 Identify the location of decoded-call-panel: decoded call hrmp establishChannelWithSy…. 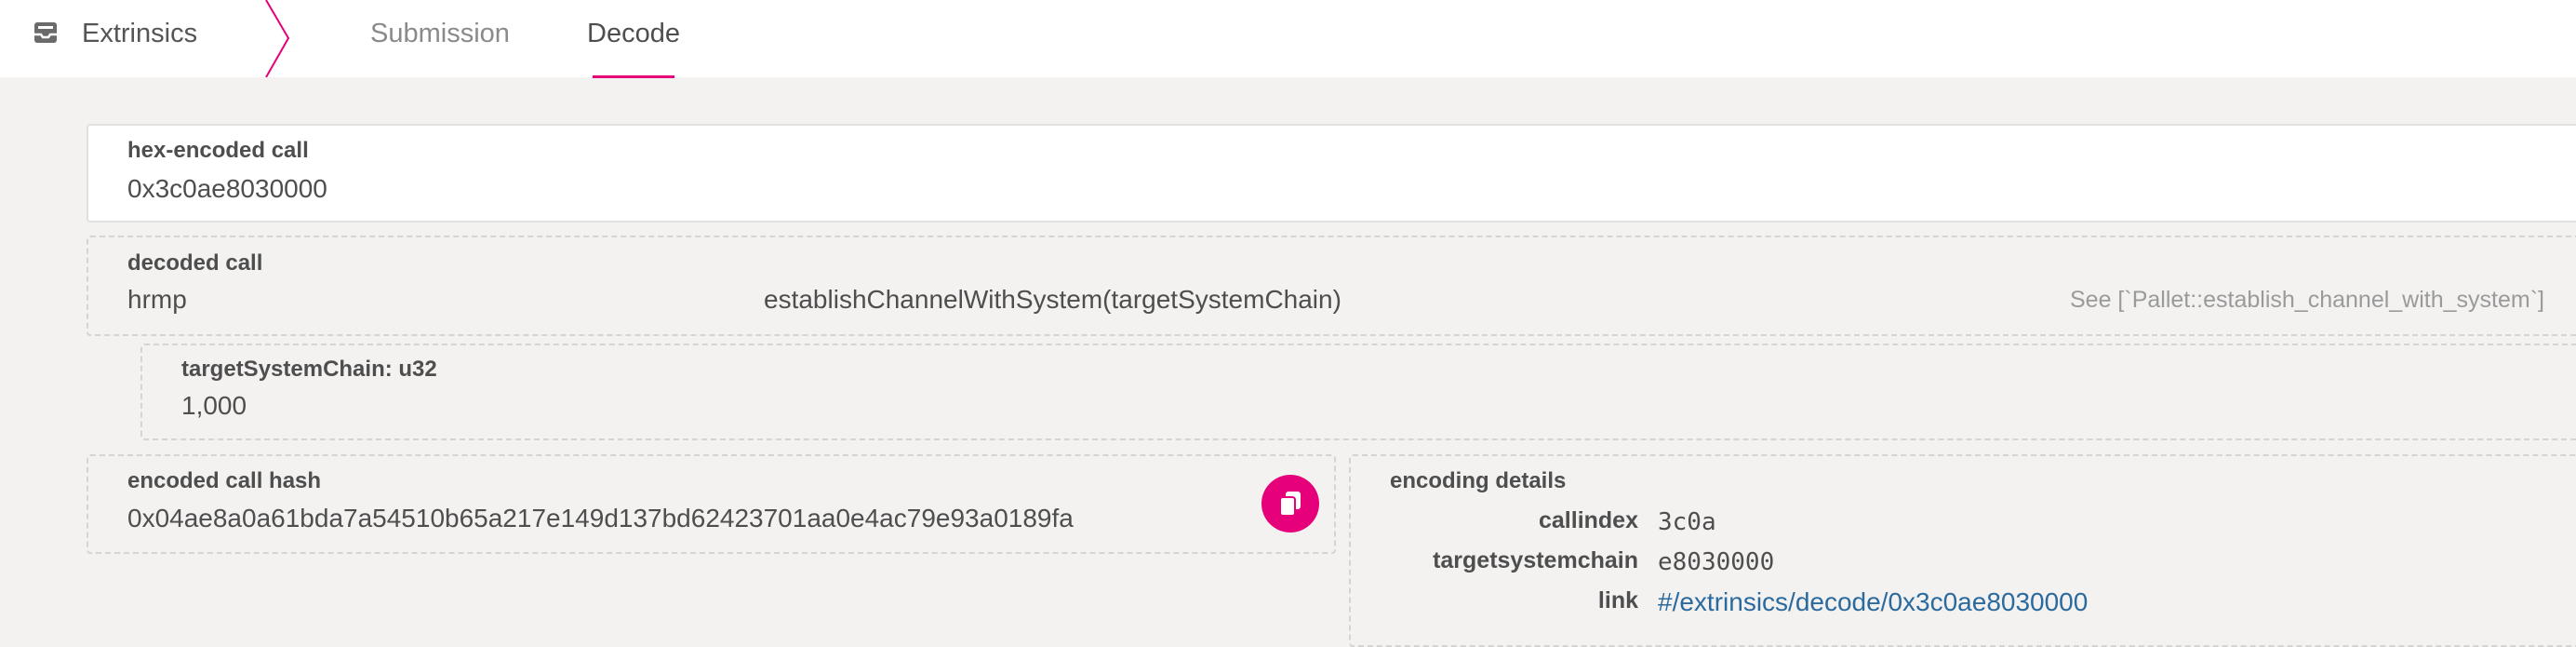
(1331, 286).